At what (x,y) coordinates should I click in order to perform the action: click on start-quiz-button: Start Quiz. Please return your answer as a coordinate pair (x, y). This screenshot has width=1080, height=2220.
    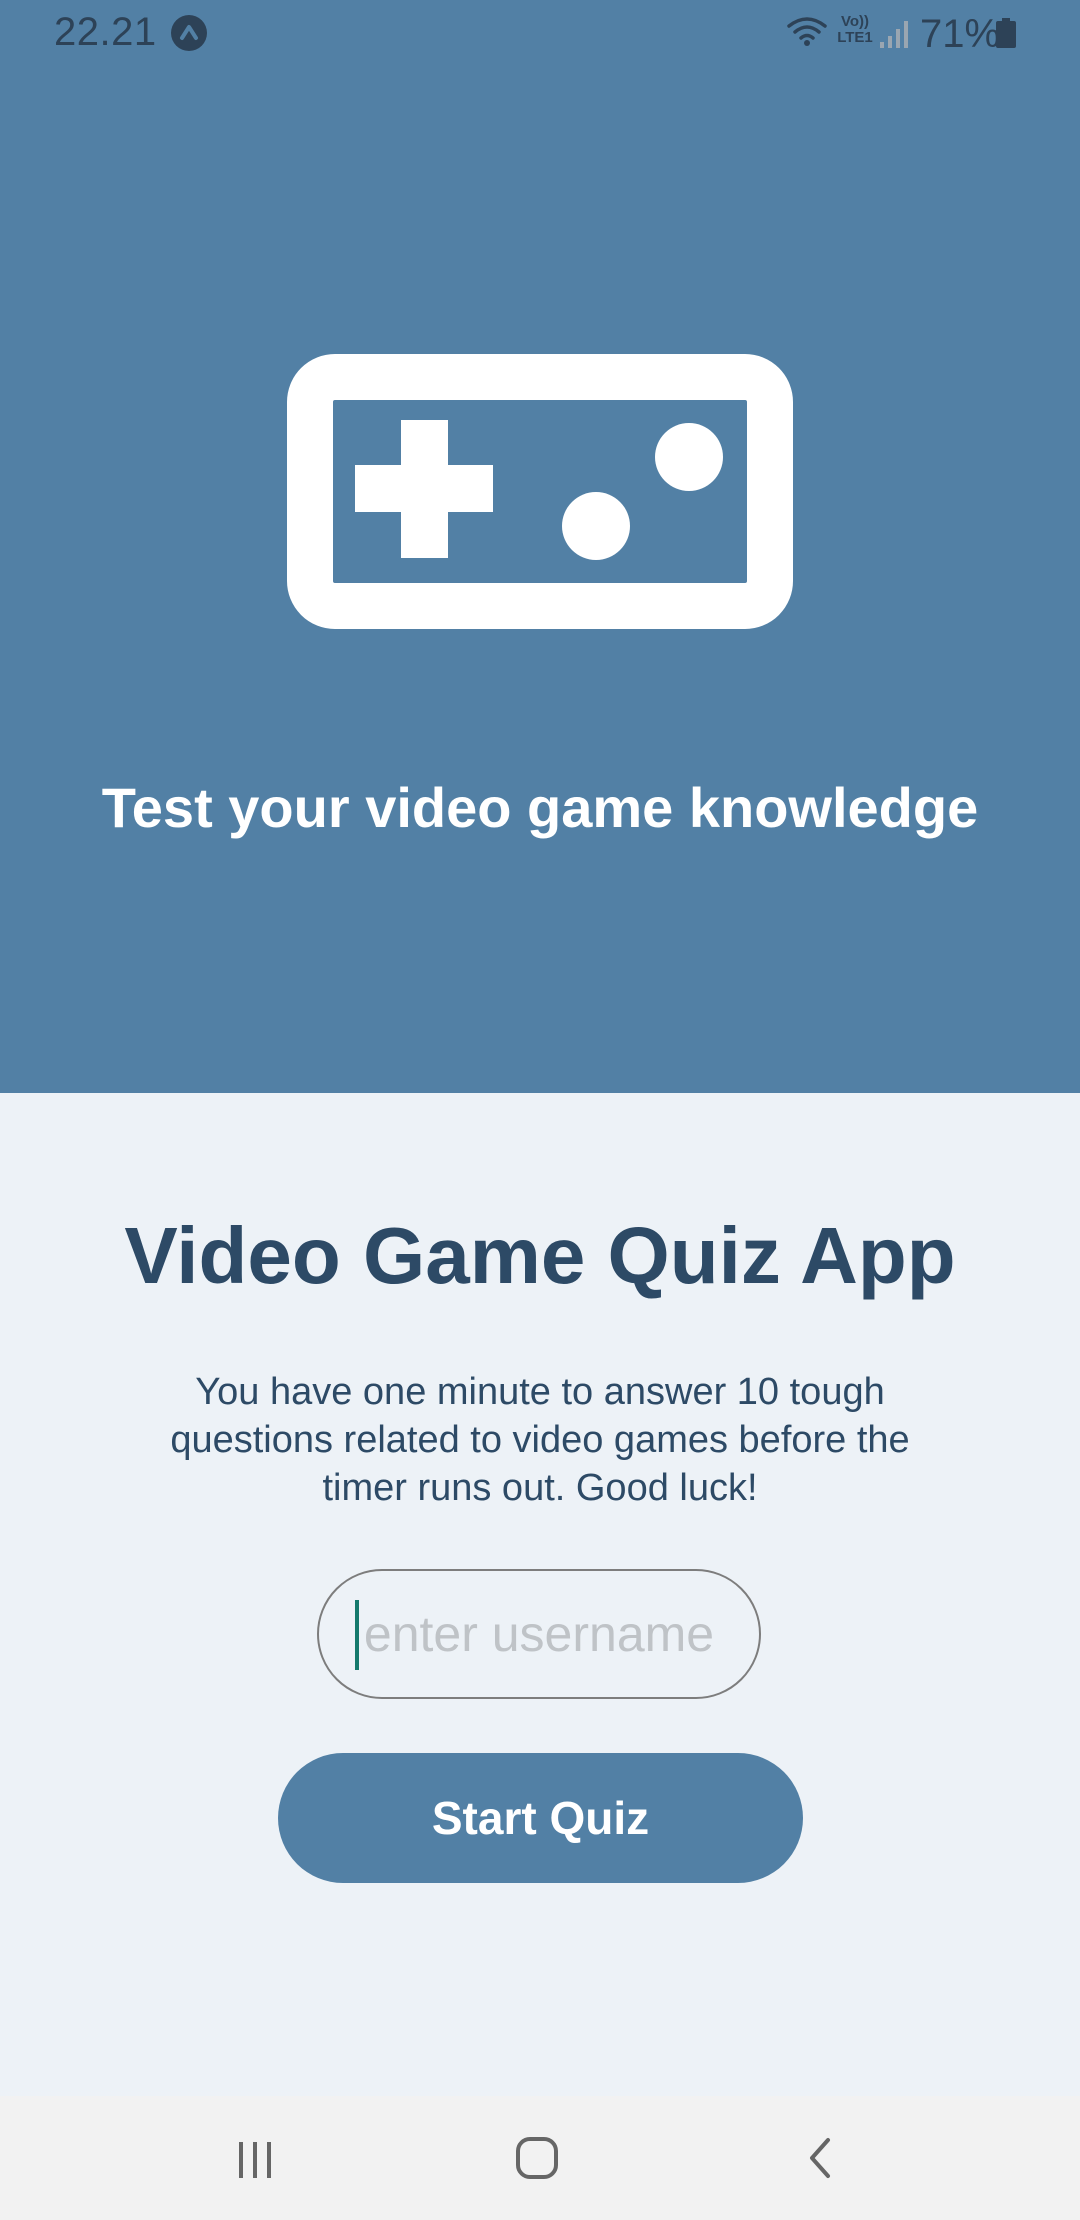
    Looking at the image, I should click on (540, 1818).